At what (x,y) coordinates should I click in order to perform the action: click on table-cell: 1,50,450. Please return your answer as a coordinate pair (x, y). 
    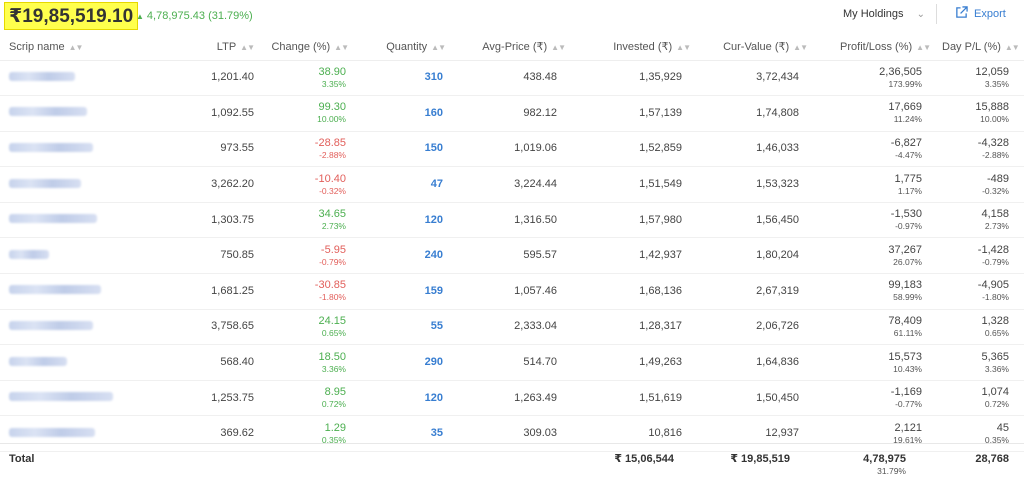
    Looking at the image, I should click on (760, 398).